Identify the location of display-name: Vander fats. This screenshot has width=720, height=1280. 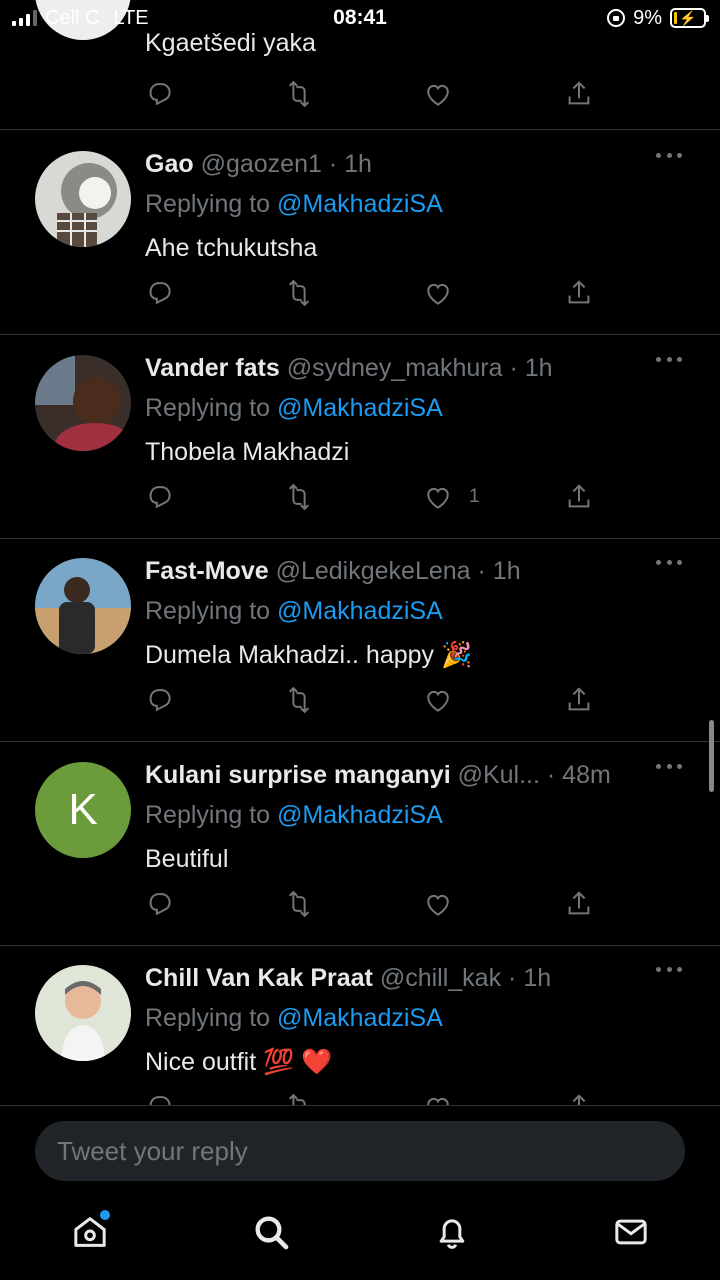
(212, 368).